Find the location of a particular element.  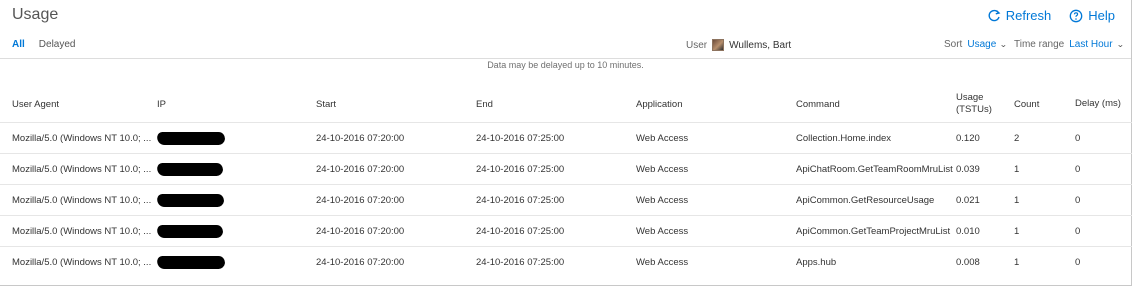

user-filter: User Wullems, Bart is located at coordinates (738, 45).